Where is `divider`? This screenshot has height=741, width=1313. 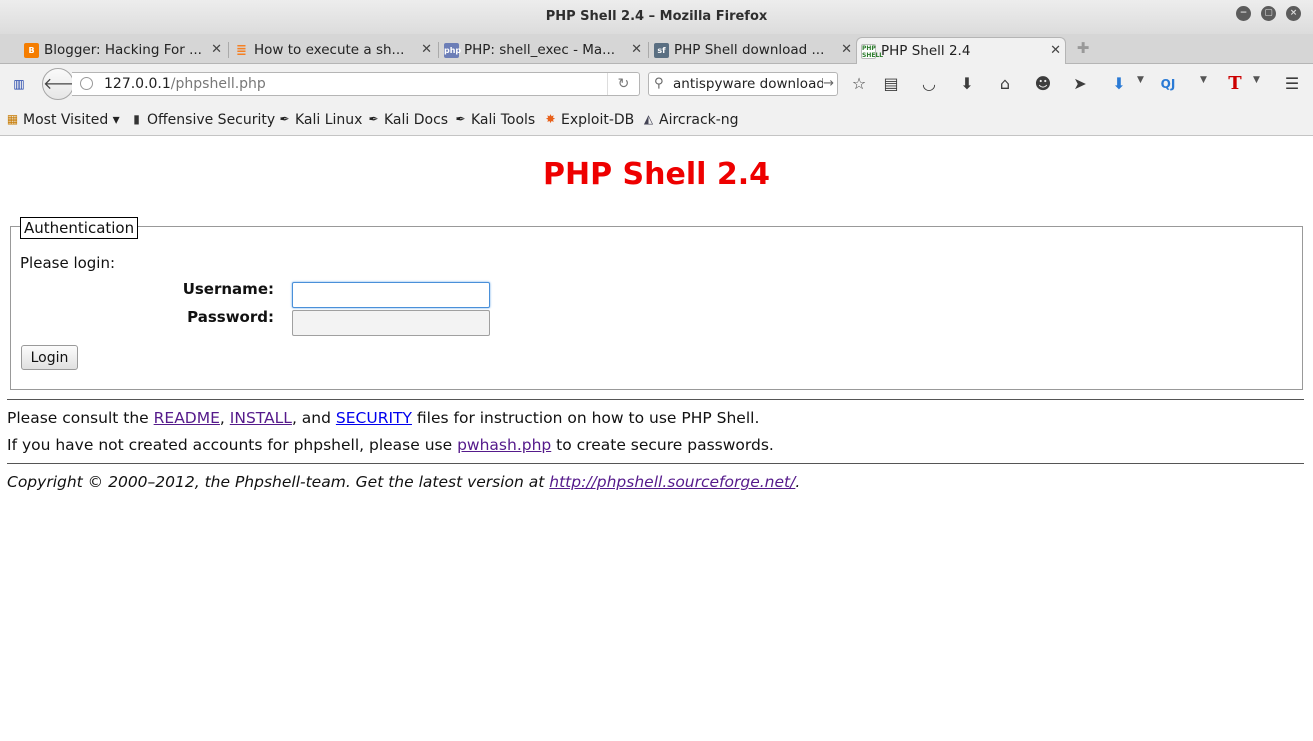 divider is located at coordinates (655, 399).